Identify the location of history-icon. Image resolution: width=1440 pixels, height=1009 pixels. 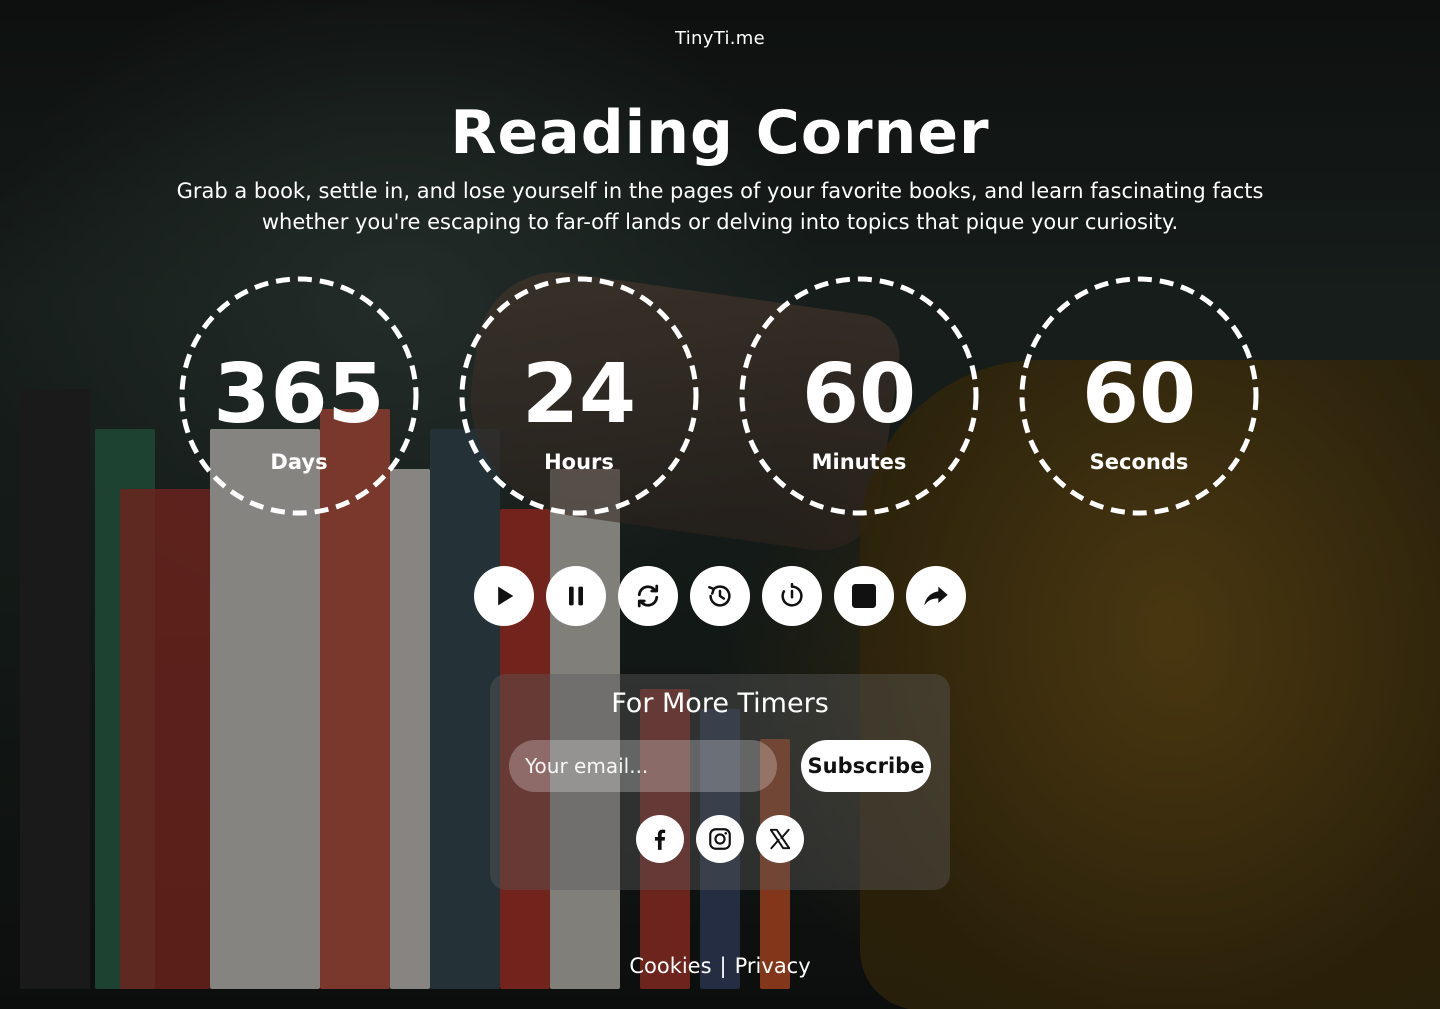
(719, 596).